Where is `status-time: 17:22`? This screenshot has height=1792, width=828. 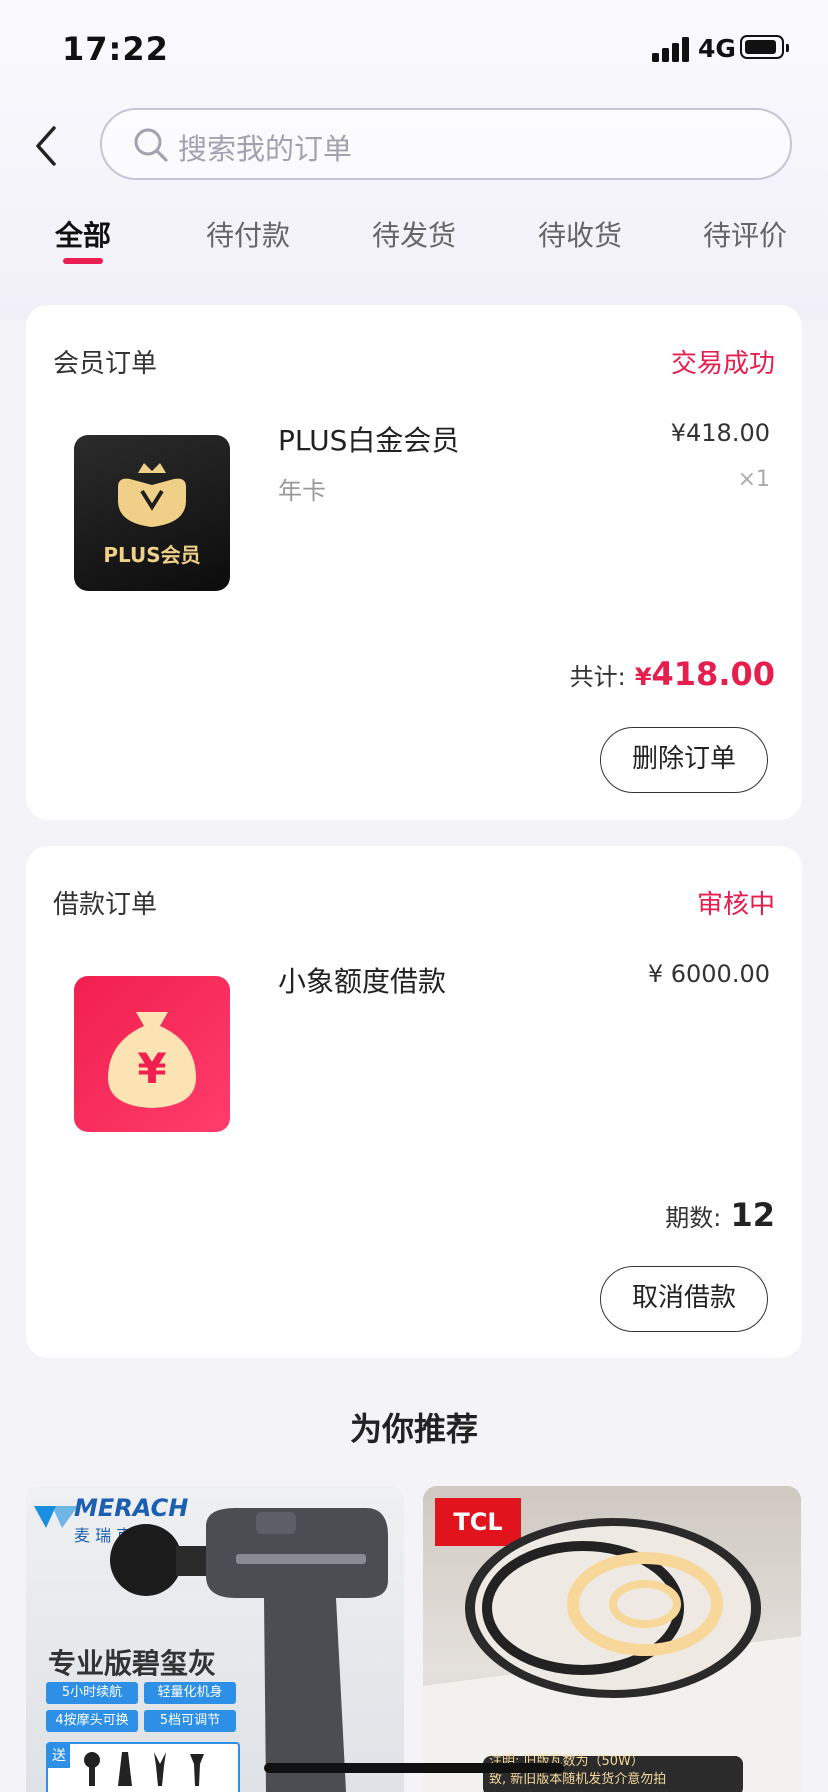 status-time: 17:22 is located at coordinates (115, 49).